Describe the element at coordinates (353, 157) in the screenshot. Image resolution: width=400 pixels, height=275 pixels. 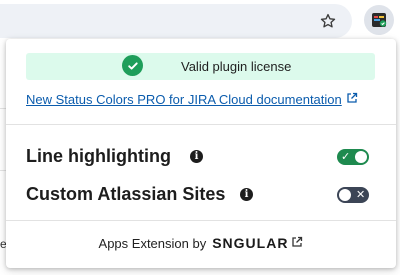
I see `line-highlighting-toggle: ✓` at that location.